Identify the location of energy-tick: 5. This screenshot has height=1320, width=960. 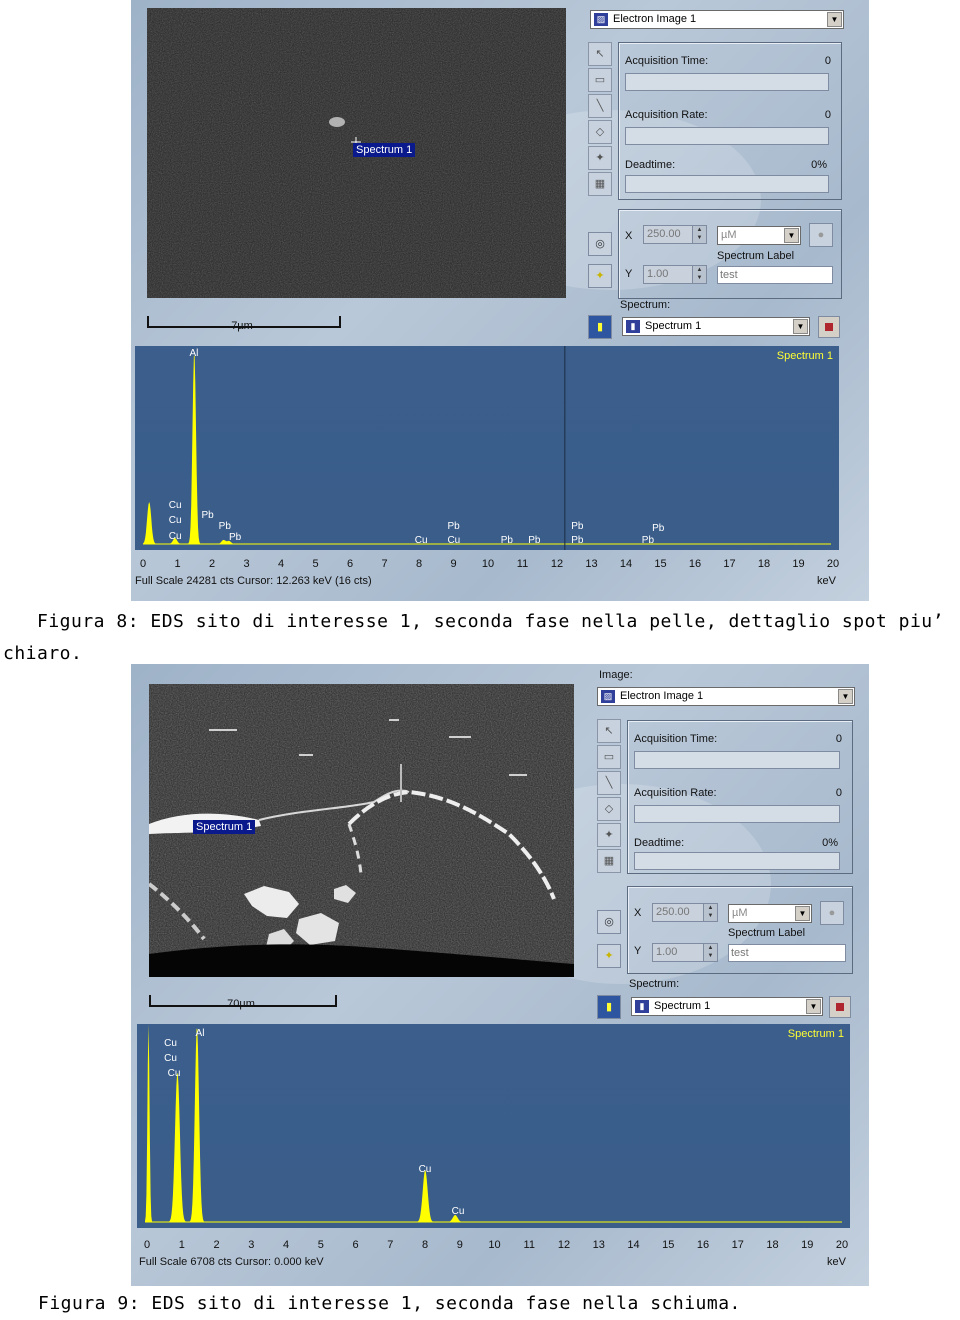
(320, 1245).